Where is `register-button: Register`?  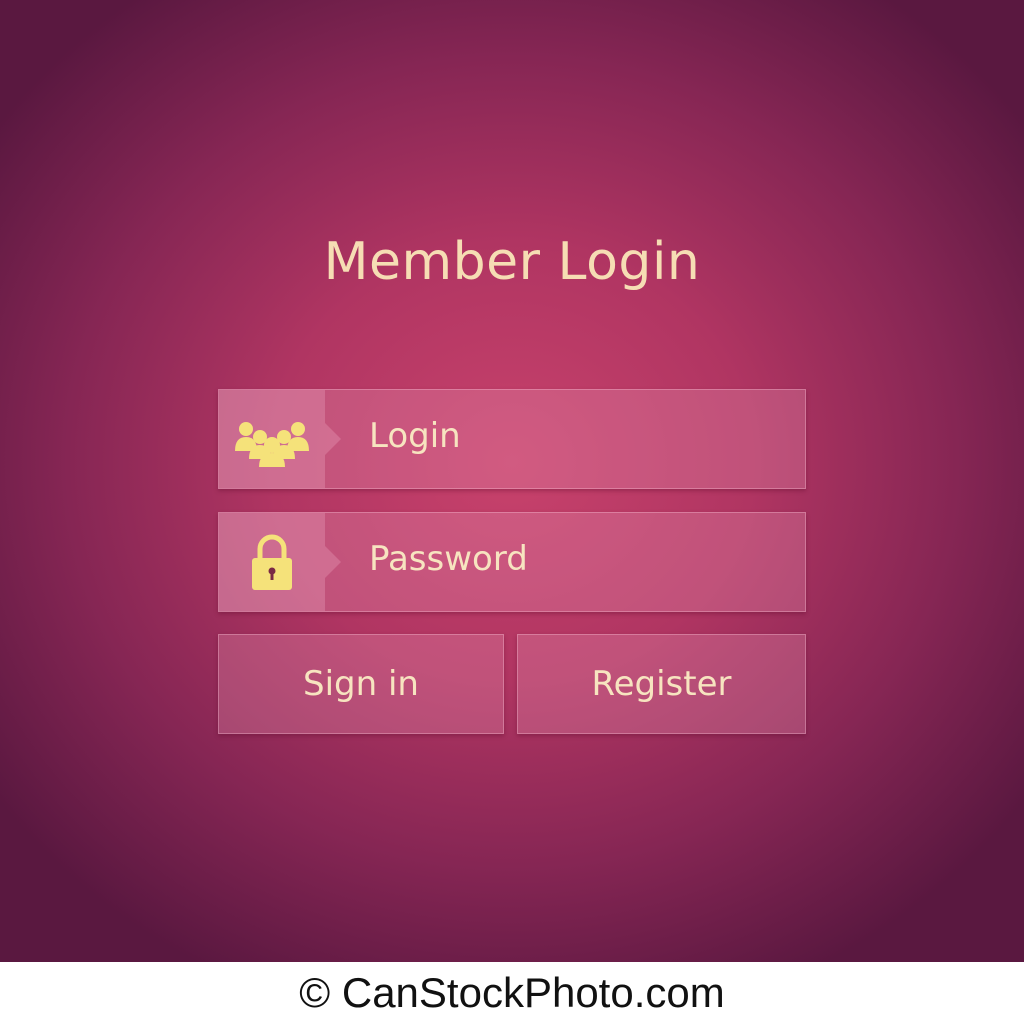 register-button: Register is located at coordinates (661, 684).